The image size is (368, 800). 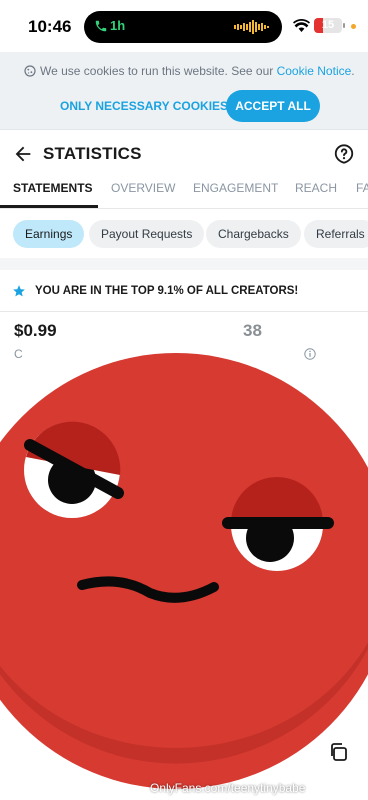 What do you see at coordinates (118, 25) in the screenshot?
I see `call-duration: 1h` at bounding box center [118, 25].